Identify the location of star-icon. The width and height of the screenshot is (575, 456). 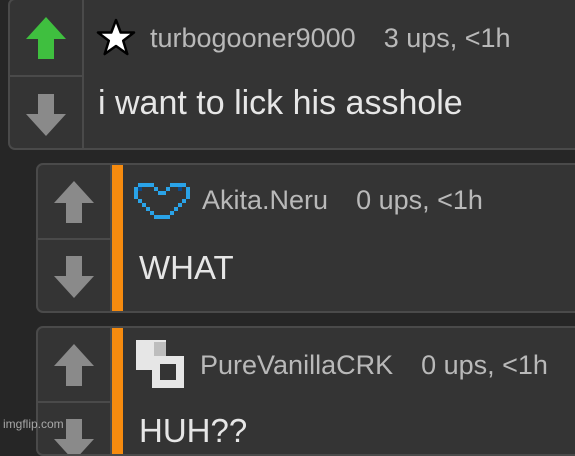
(116, 38).